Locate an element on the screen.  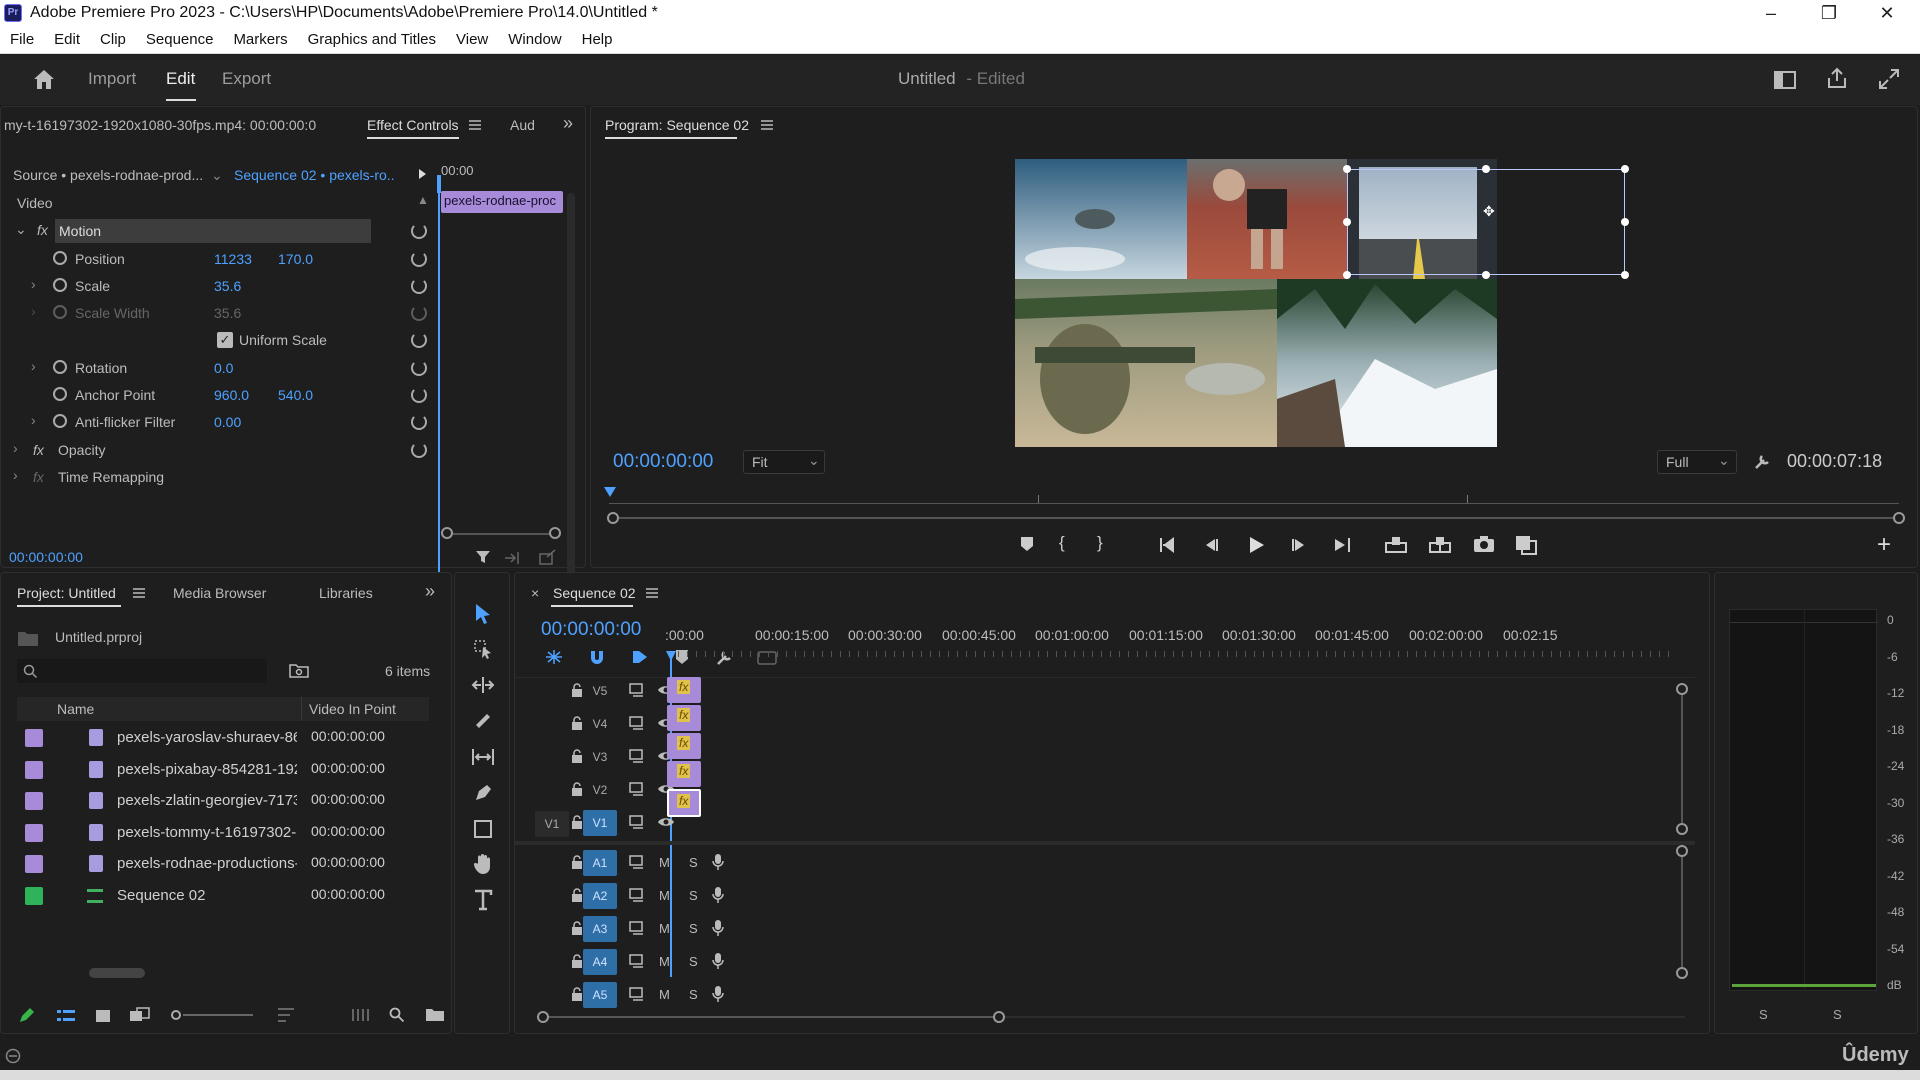
panel-layout-icon is located at coordinates (1785, 80).